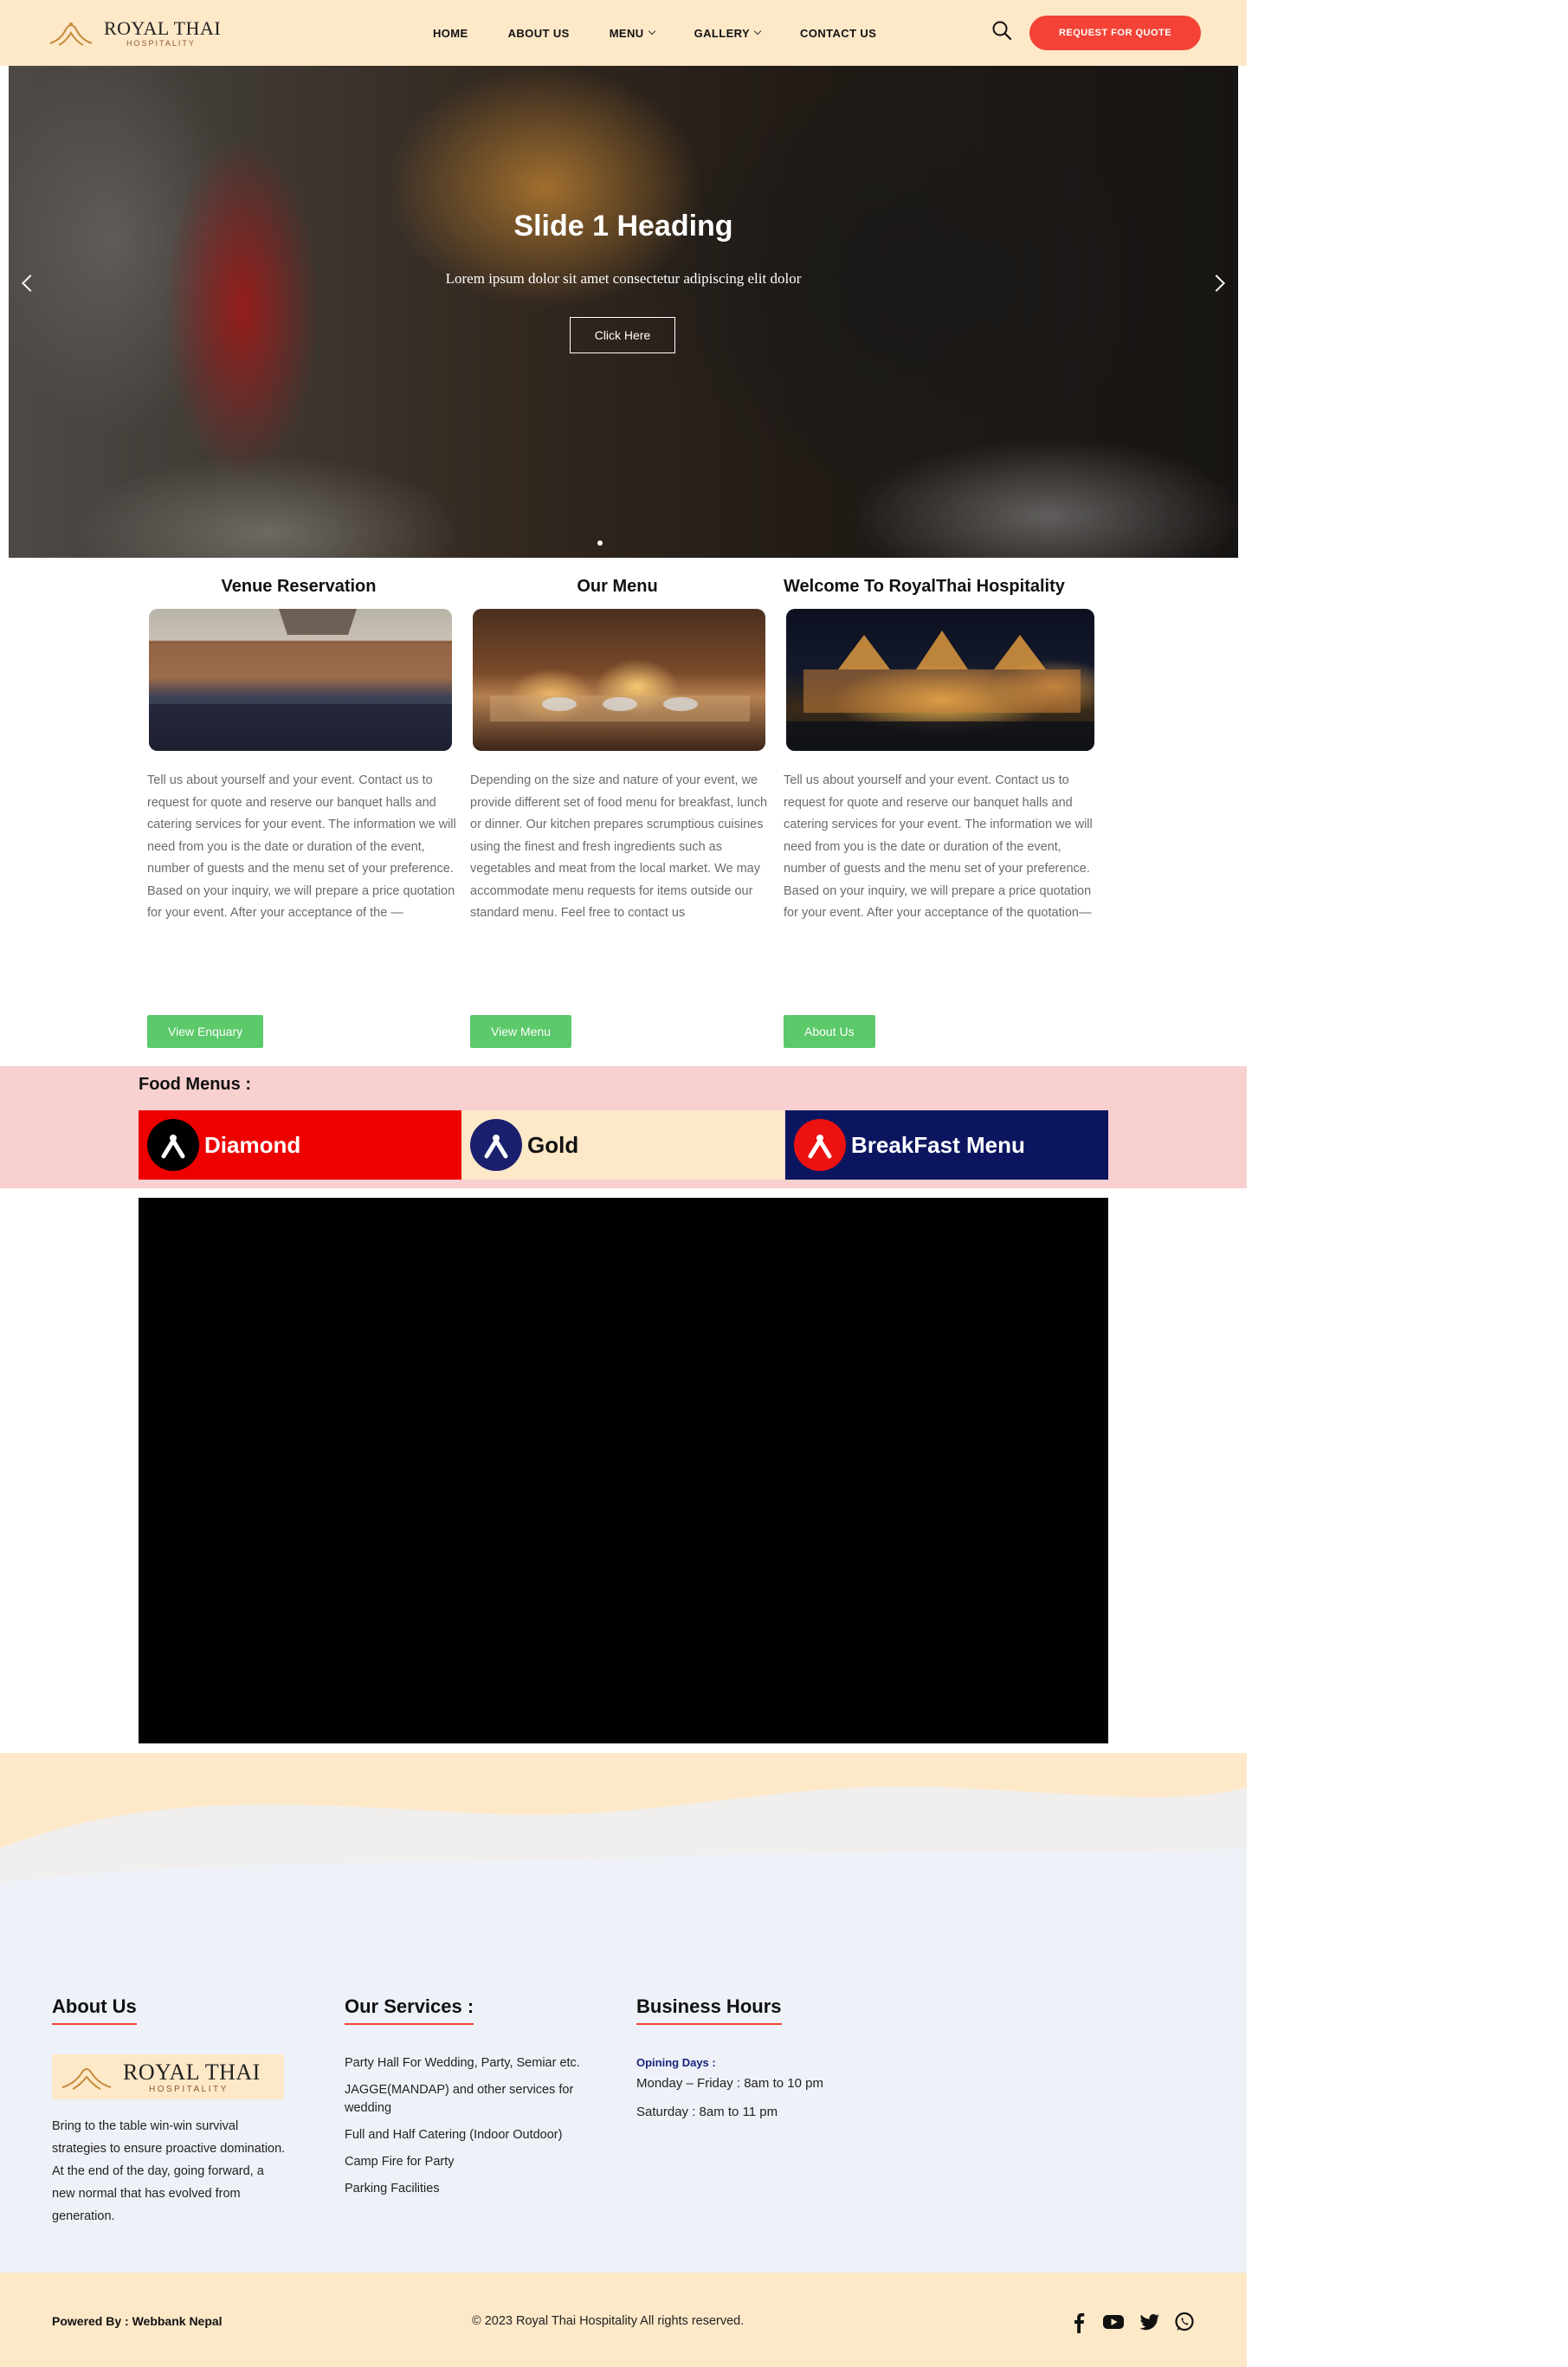  What do you see at coordinates (163, 28) in the screenshot?
I see `logo-name: ROYAL THAI` at bounding box center [163, 28].